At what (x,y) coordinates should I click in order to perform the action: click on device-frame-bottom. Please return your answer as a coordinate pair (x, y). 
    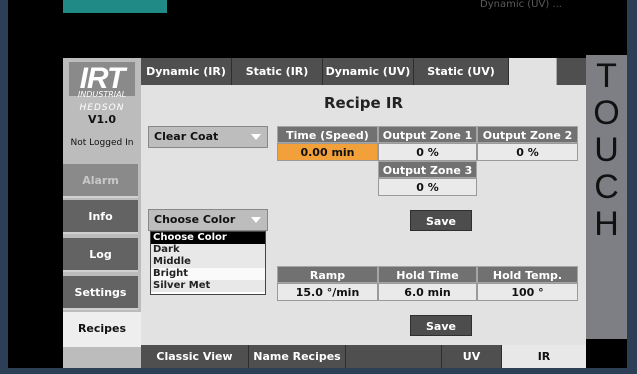
    Looking at the image, I should click on (318, 371).